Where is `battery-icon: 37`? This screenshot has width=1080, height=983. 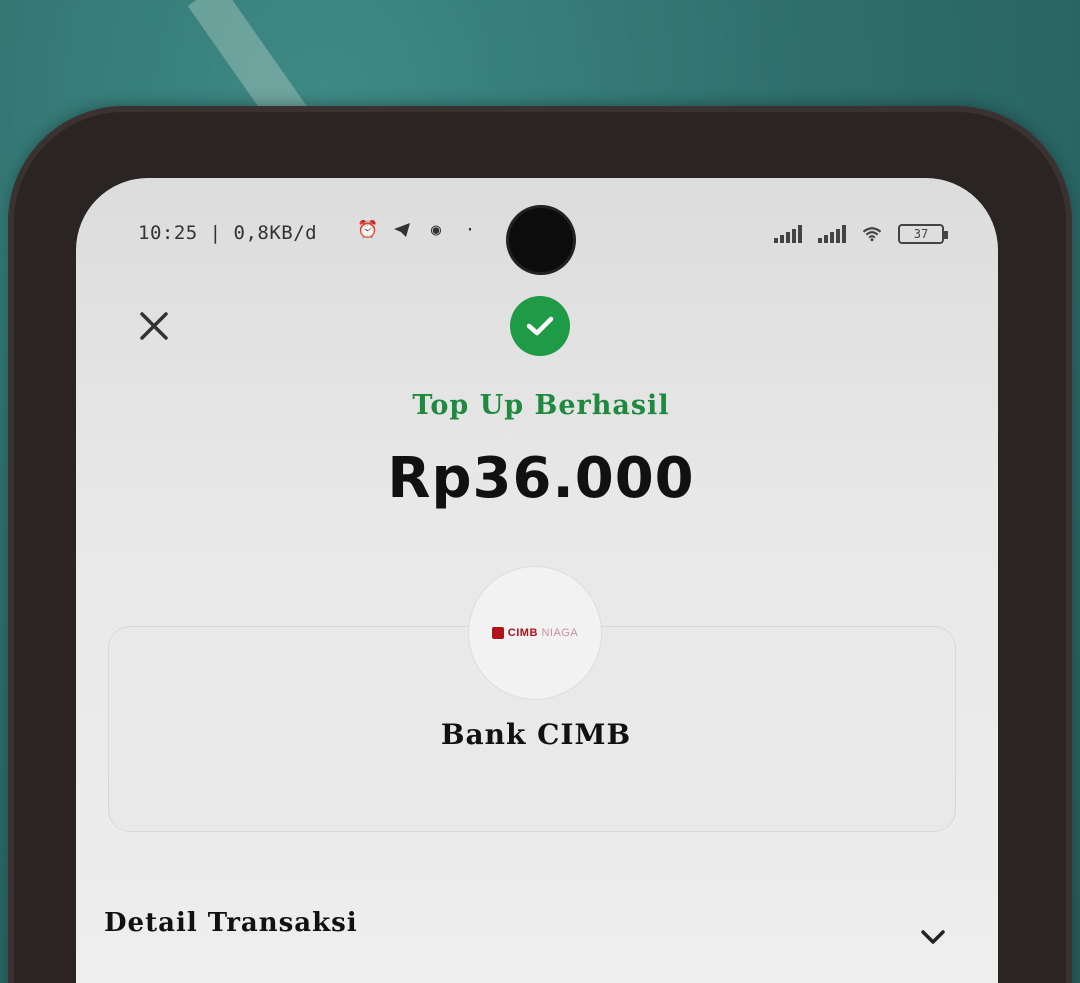
battery-icon: 37 is located at coordinates (923, 234).